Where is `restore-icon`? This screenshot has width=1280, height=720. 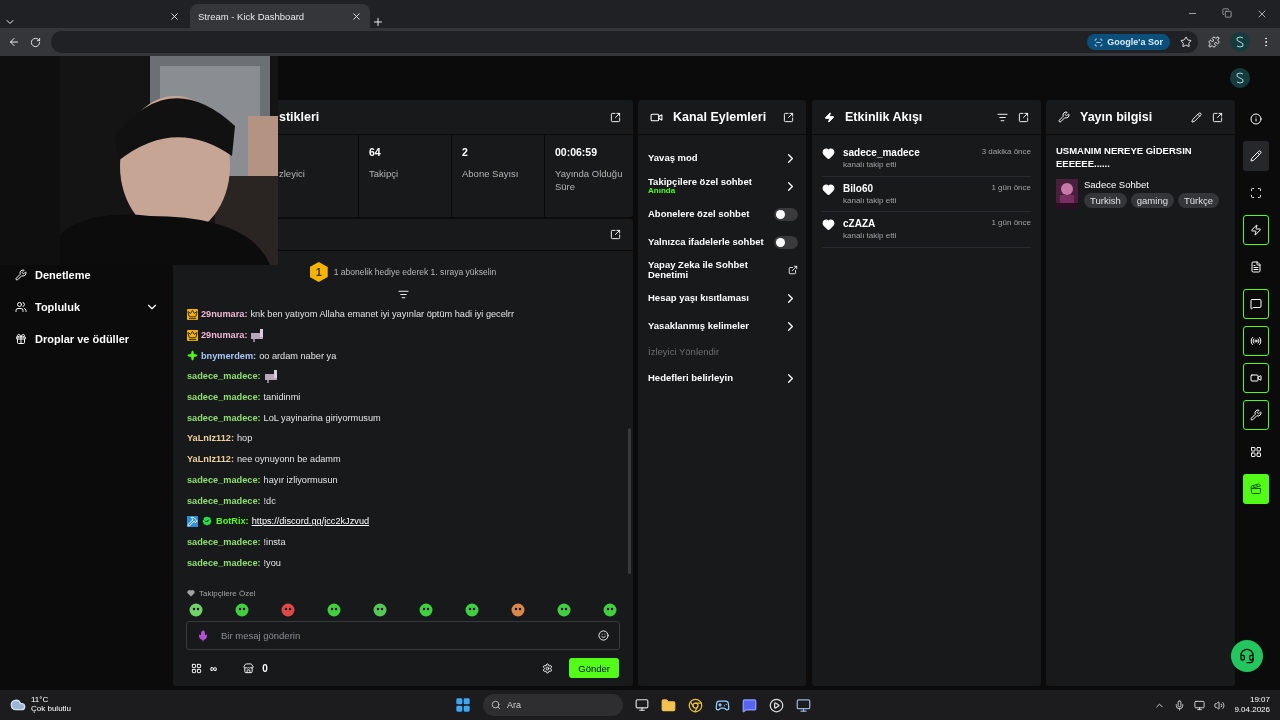
restore-icon is located at coordinates (1227, 13).